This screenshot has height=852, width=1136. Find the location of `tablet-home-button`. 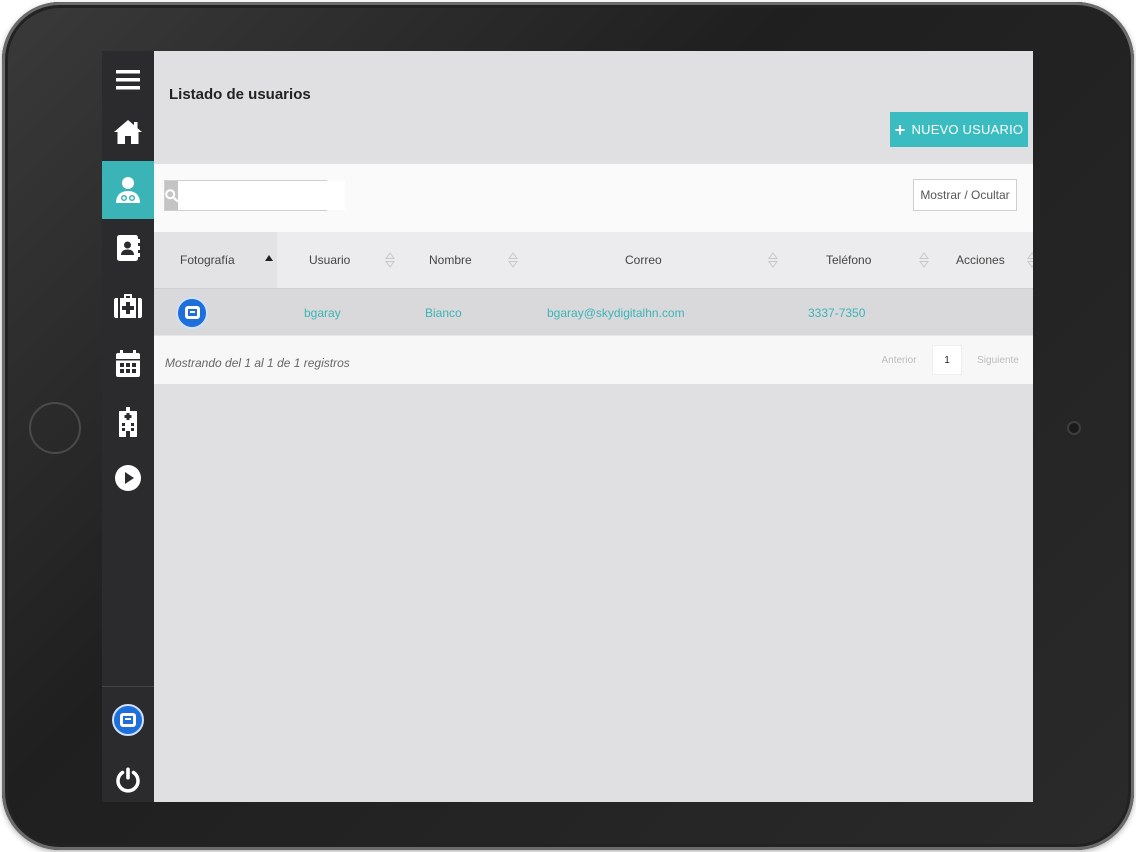

tablet-home-button is located at coordinates (55, 428).